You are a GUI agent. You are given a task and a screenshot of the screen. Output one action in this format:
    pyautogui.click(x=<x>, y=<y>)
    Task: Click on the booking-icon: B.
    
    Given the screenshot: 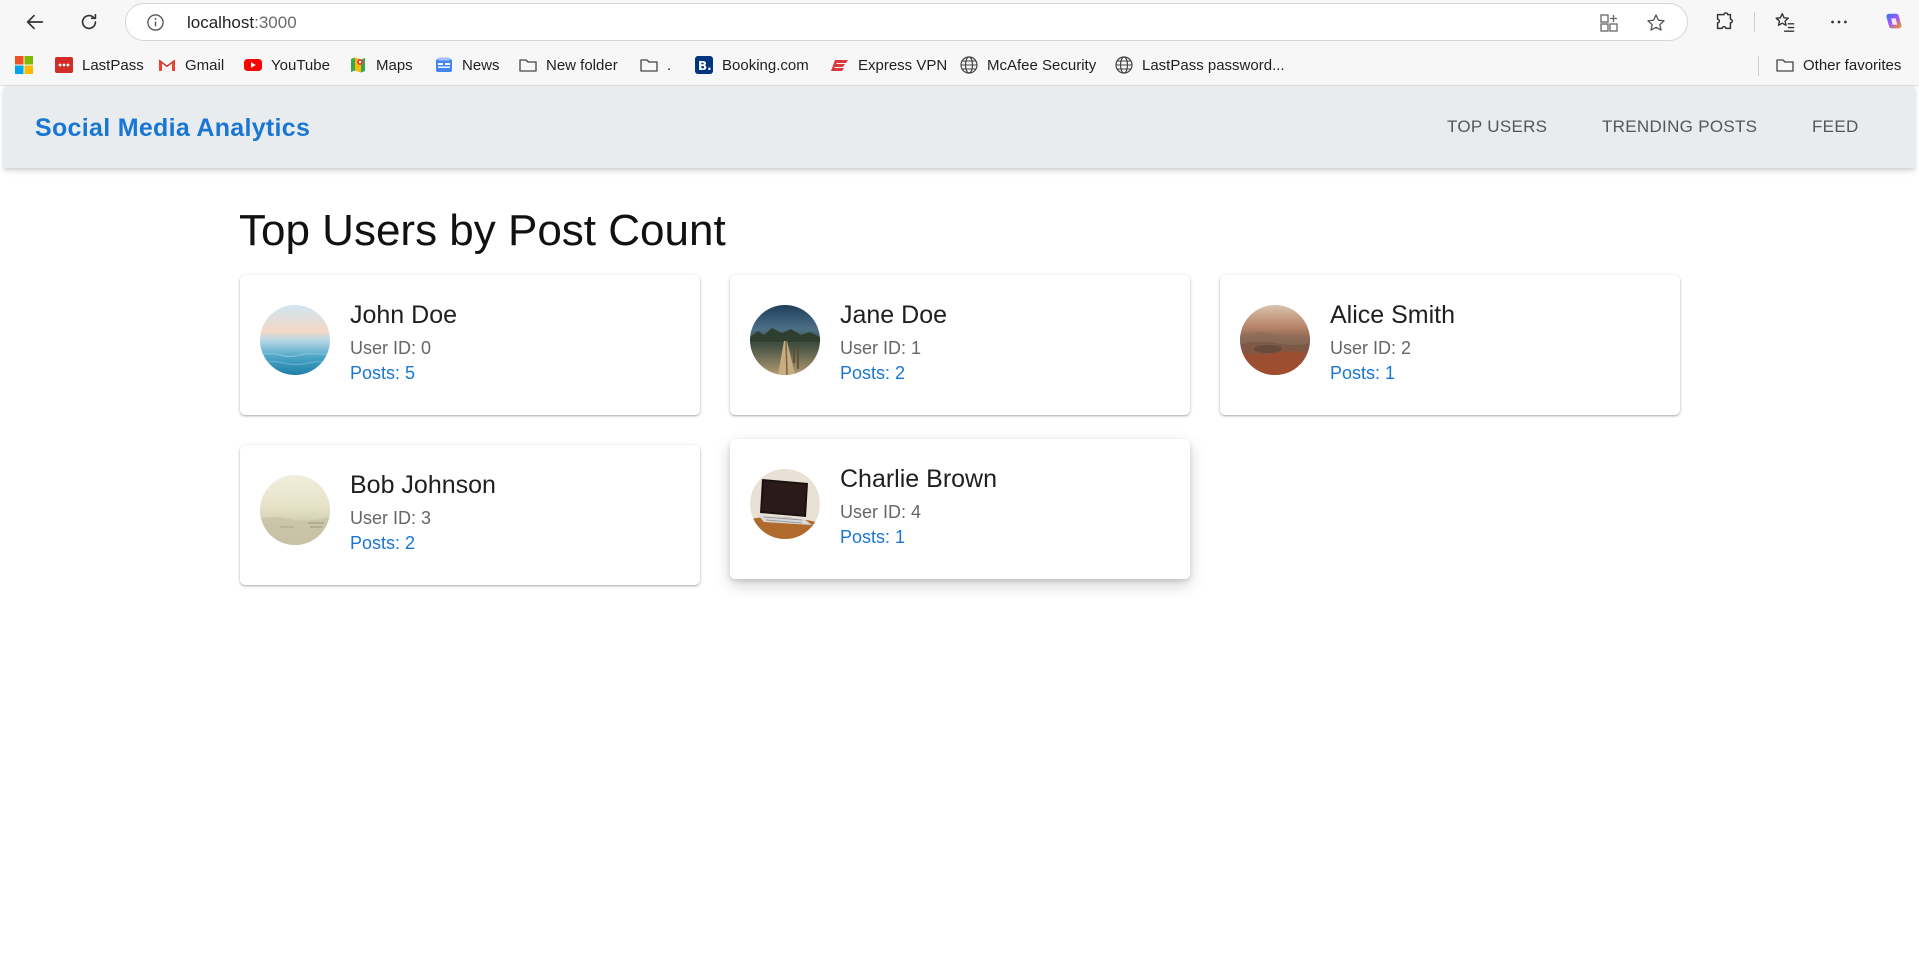 What is the action you would take?
    pyautogui.click(x=704, y=65)
    